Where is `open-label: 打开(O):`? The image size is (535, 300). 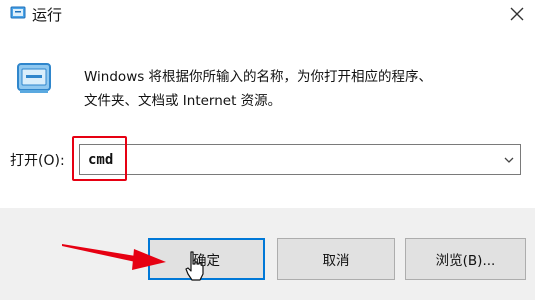 open-label: 打开(O): is located at coordinates (37, 161).